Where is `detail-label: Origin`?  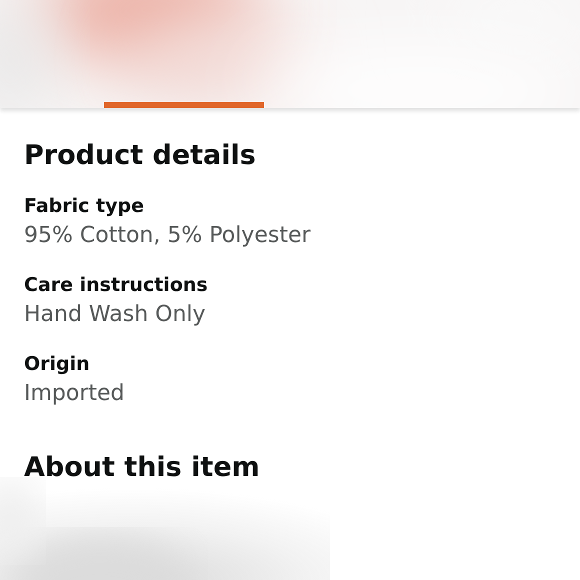 detail-label: Origin is located at coordinates (57, 364).